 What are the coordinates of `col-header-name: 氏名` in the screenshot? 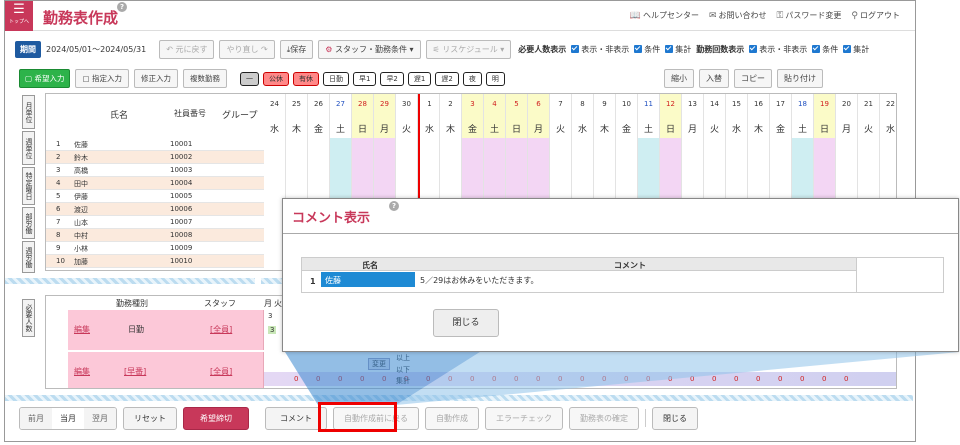 It's located at (370, 265).